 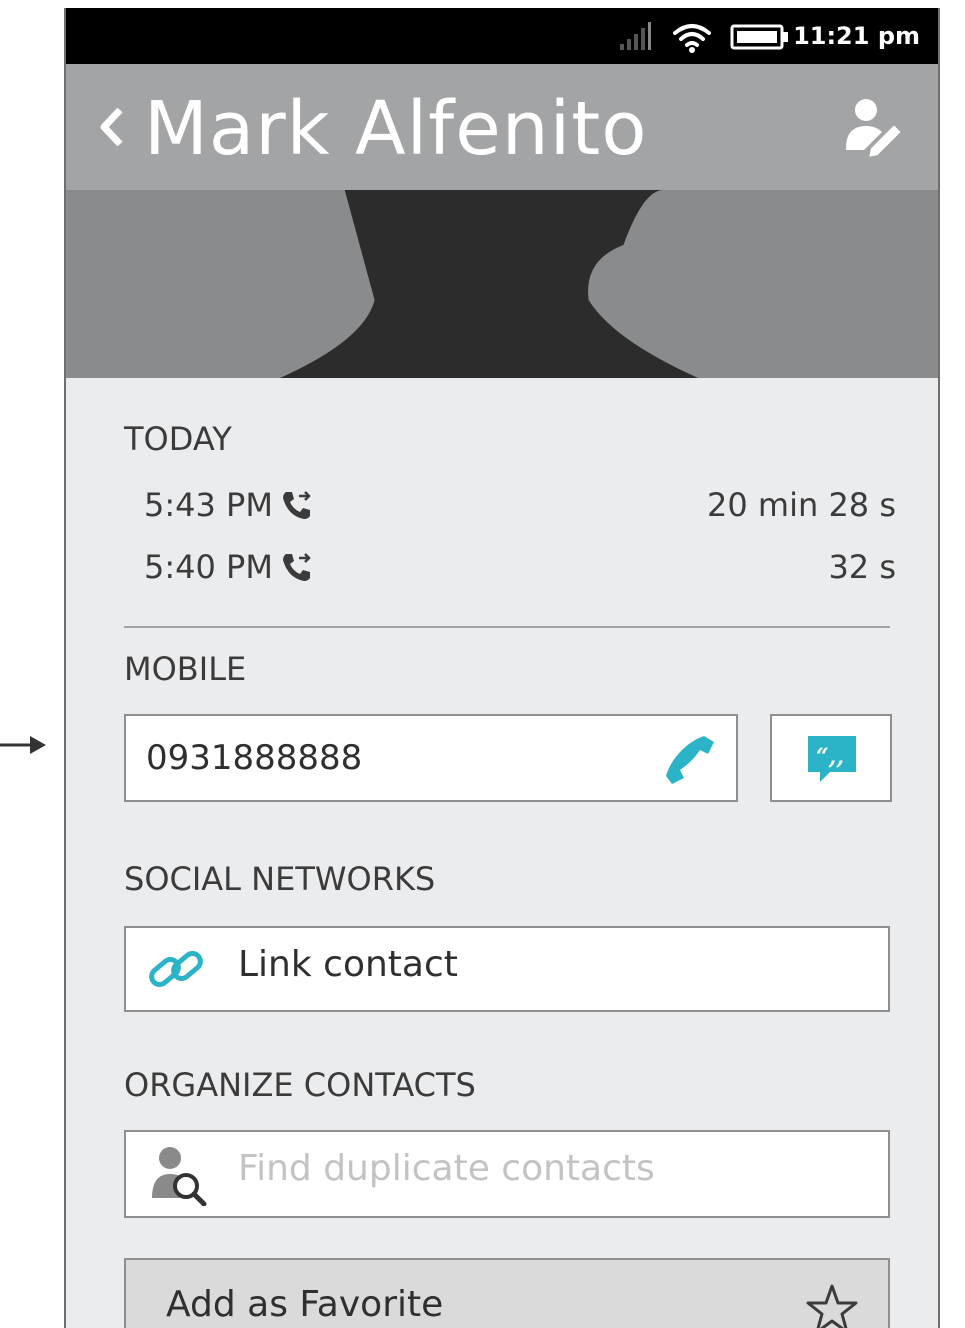 I want to click on annotation-arrow-icon, so click(x=23, y=745).